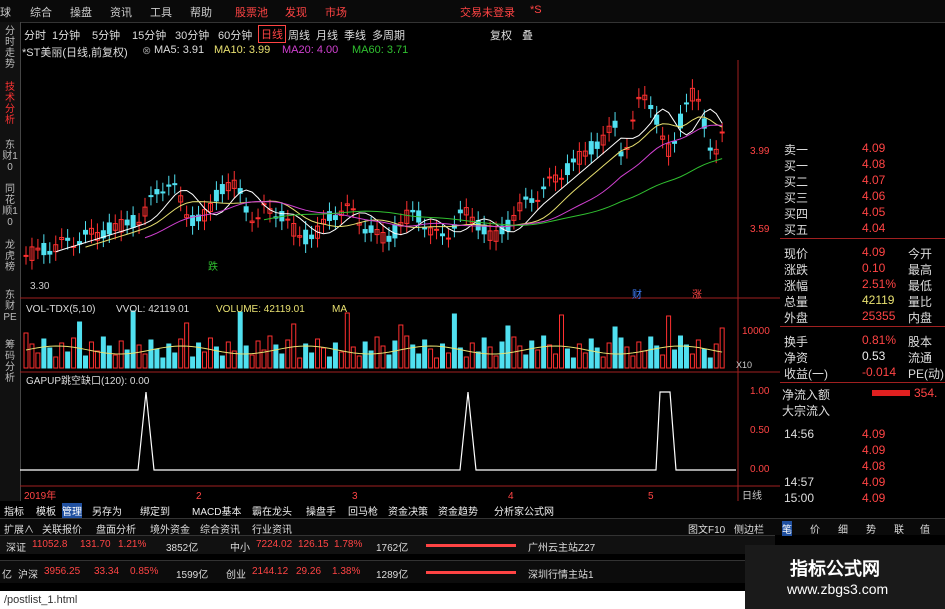 This screenshot has width=945, height=609. I want to click on side-tab: 细, so click(843, 528).